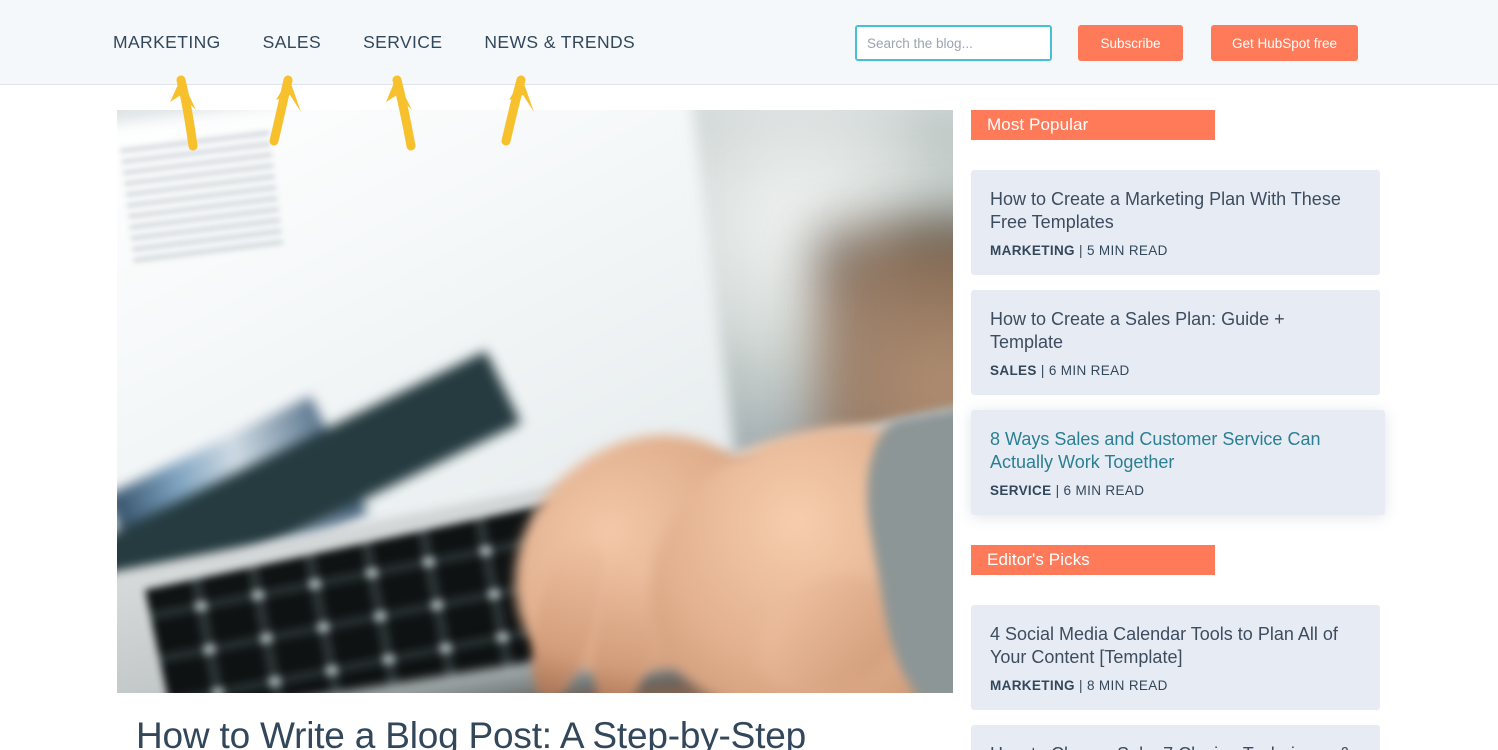 The image size is (1498, 750). What do you see at coordinates (1127, 251) in the screenshot?
I see `card-read-time: 5 MIN READ` at bounding box center [1127, 251].